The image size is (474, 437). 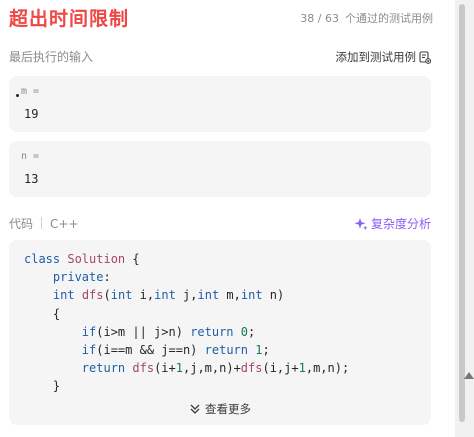 I want to click on code-token: (i,j+, so click(x=280, y=368).